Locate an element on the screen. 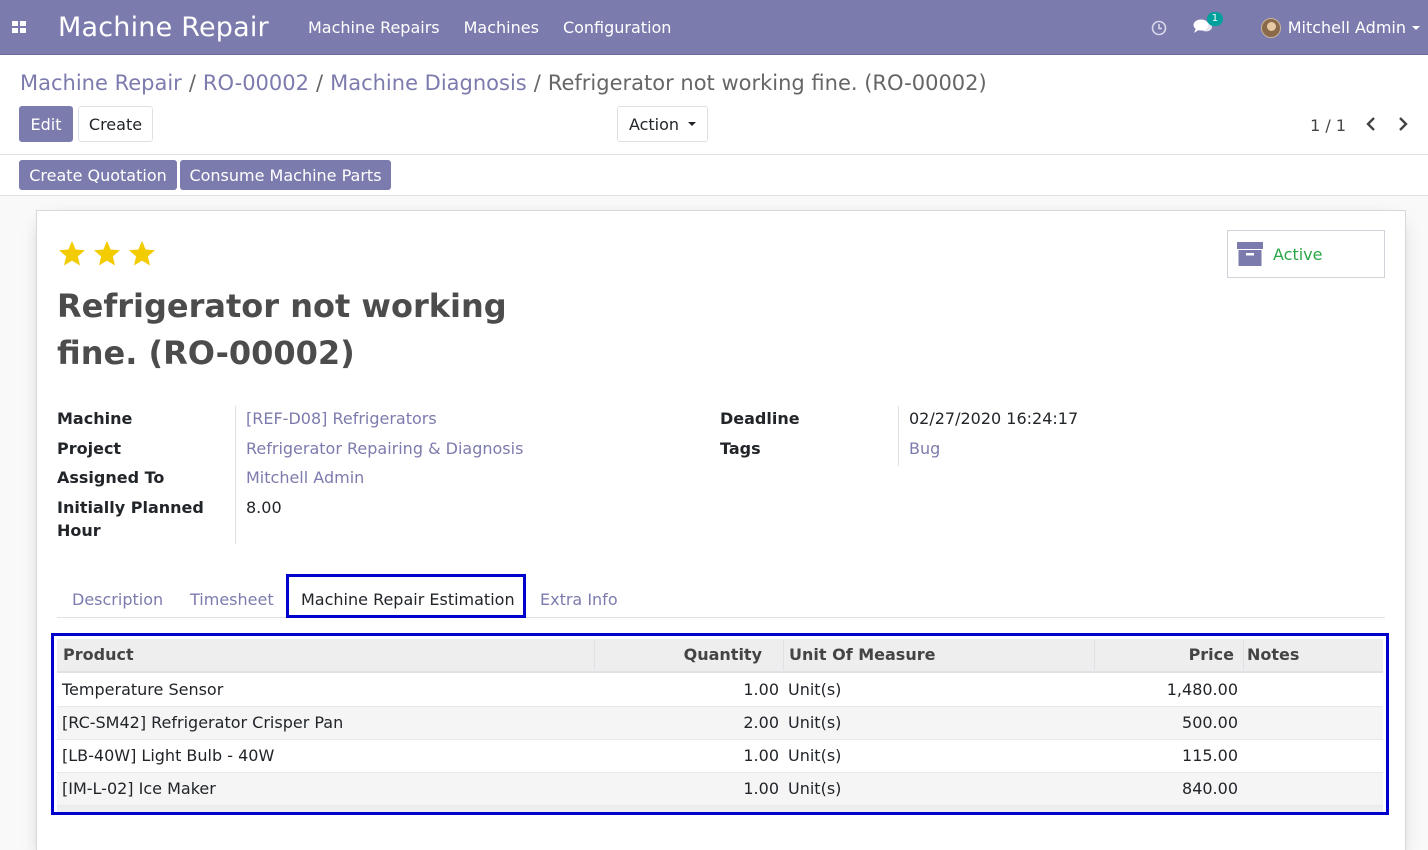 The width and height of the screenshot is (1428, 850). product-cell: [LB-40W] Light Bulb - 40W is located at coordinates (168, 755).